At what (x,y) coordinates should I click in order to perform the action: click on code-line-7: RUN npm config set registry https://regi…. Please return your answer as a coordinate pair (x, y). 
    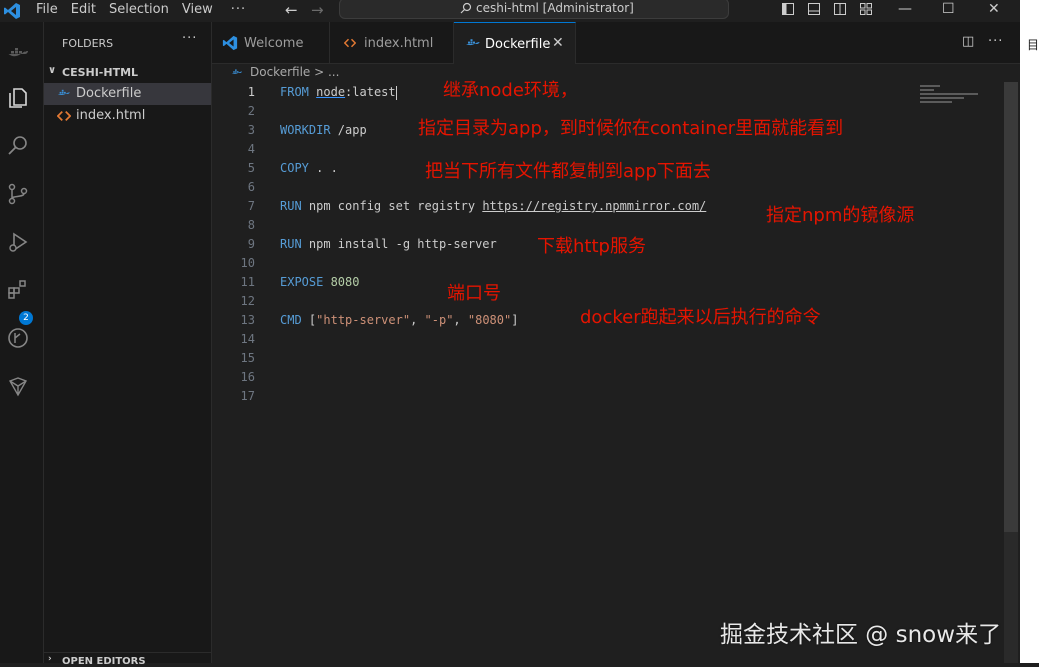
    Looking at the image, I should click on (493, 206).